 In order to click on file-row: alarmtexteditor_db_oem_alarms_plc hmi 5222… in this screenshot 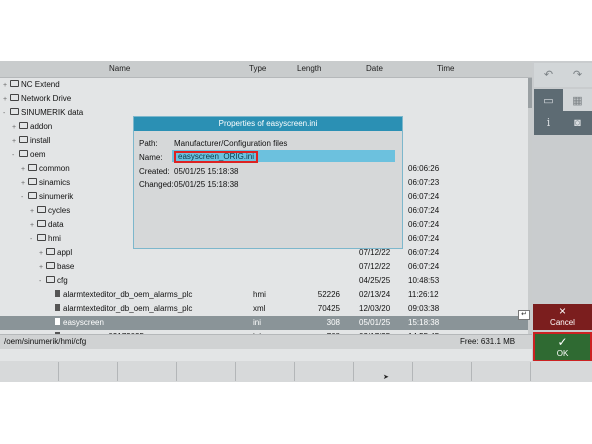, I will do `click(264, 295)`.